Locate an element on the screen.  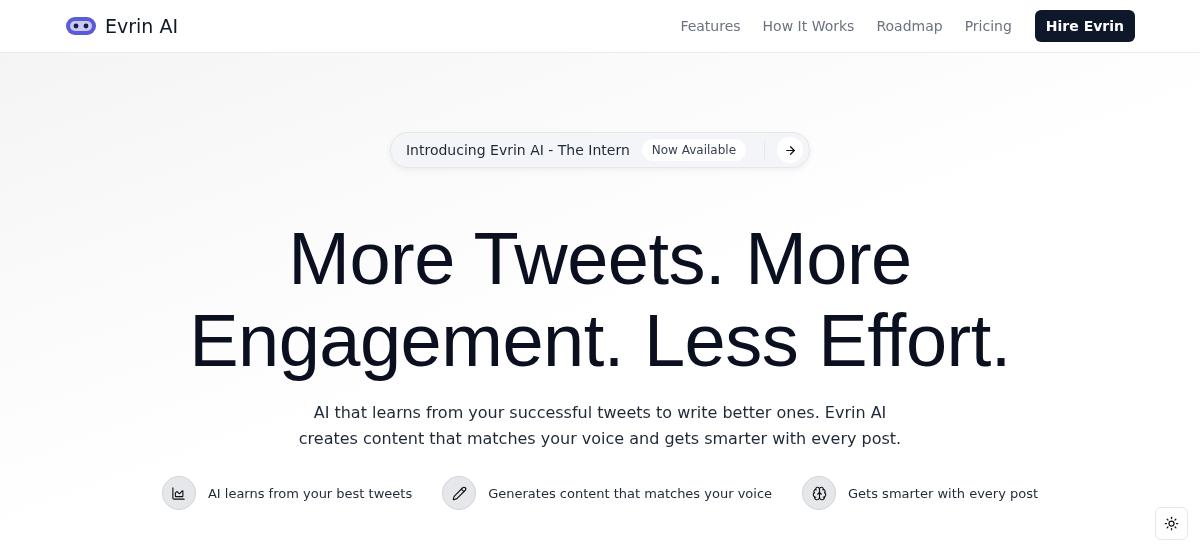
announcement-text: Introducing Evrin AI - The Intern is located at coordinates (517, 150).